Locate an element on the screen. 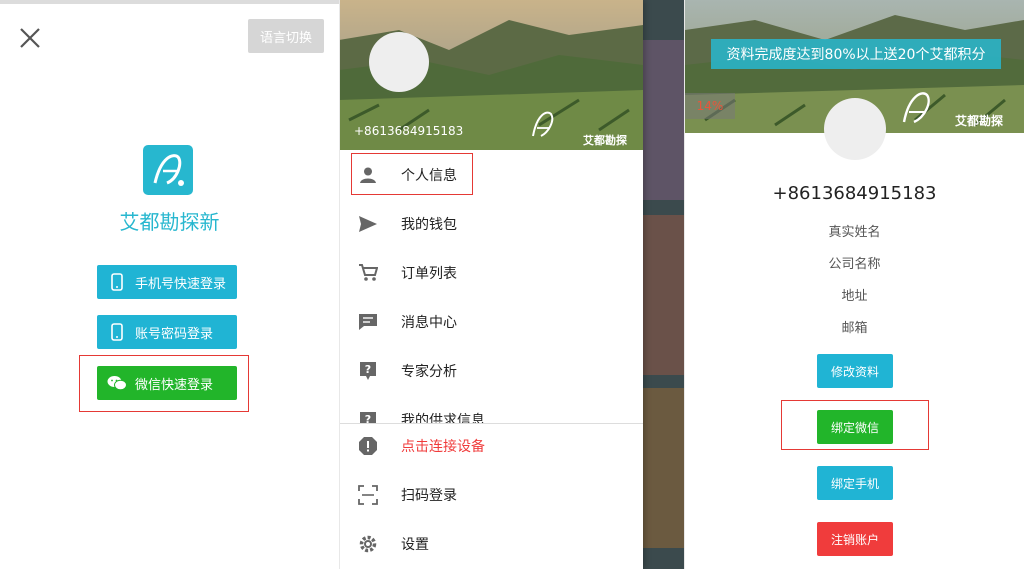  menu-item-scan-login: 扫码登录 is located at coordinates (491, 495).